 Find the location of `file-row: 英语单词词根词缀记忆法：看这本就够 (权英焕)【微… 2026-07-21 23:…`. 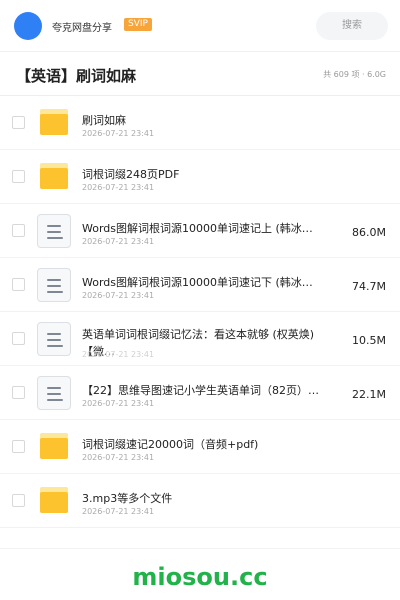

file-row: 英语单词词根词缀记忆法：看这本就够 (权英焕)【微… 2026-07-21 23:… is located at coordinates (200, 339).